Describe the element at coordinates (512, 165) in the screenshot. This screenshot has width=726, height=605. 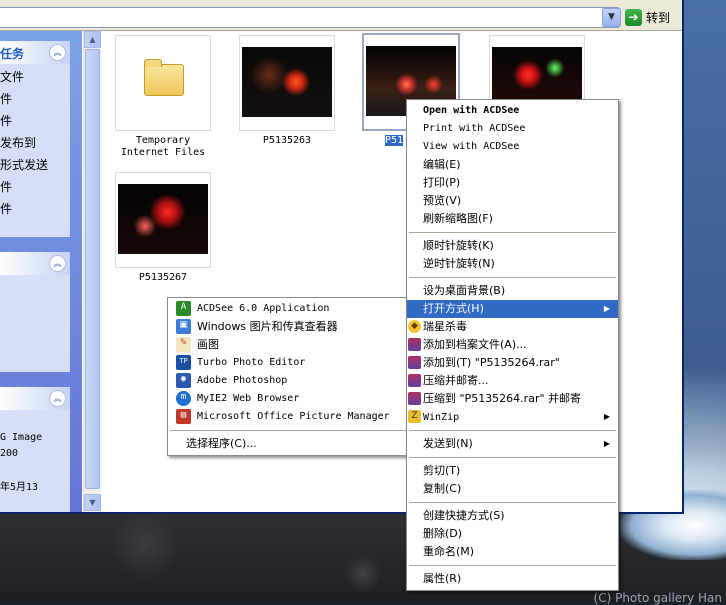
I see `menu-item-edit: 编辑(E)` at that location.